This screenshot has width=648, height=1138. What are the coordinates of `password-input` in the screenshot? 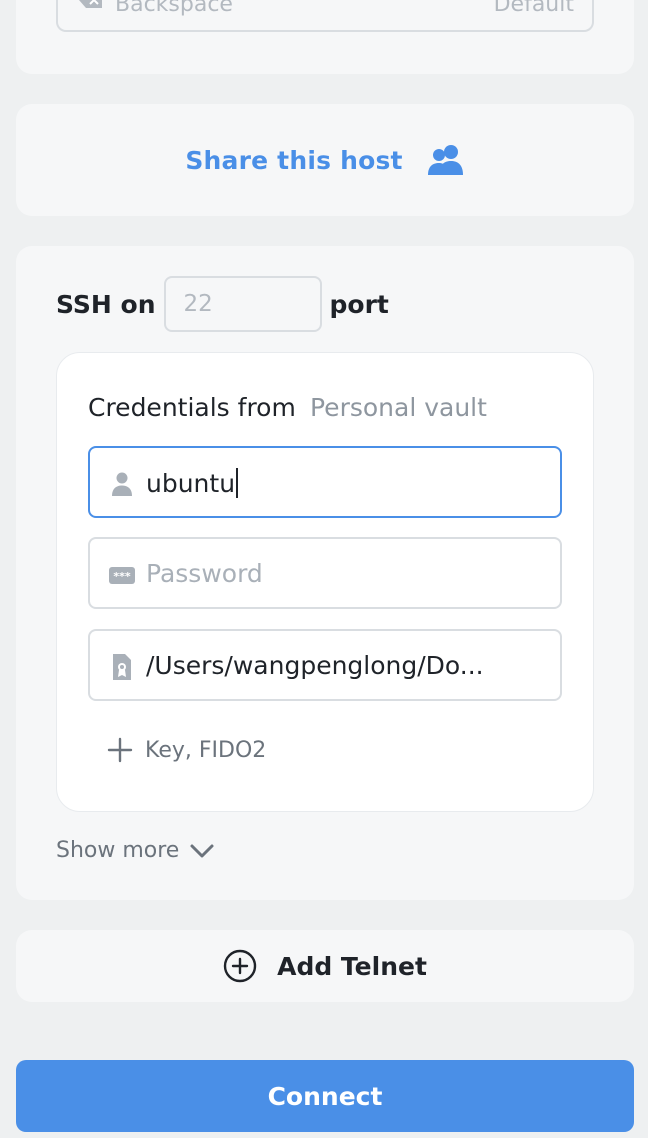 It's located at (346, 573).